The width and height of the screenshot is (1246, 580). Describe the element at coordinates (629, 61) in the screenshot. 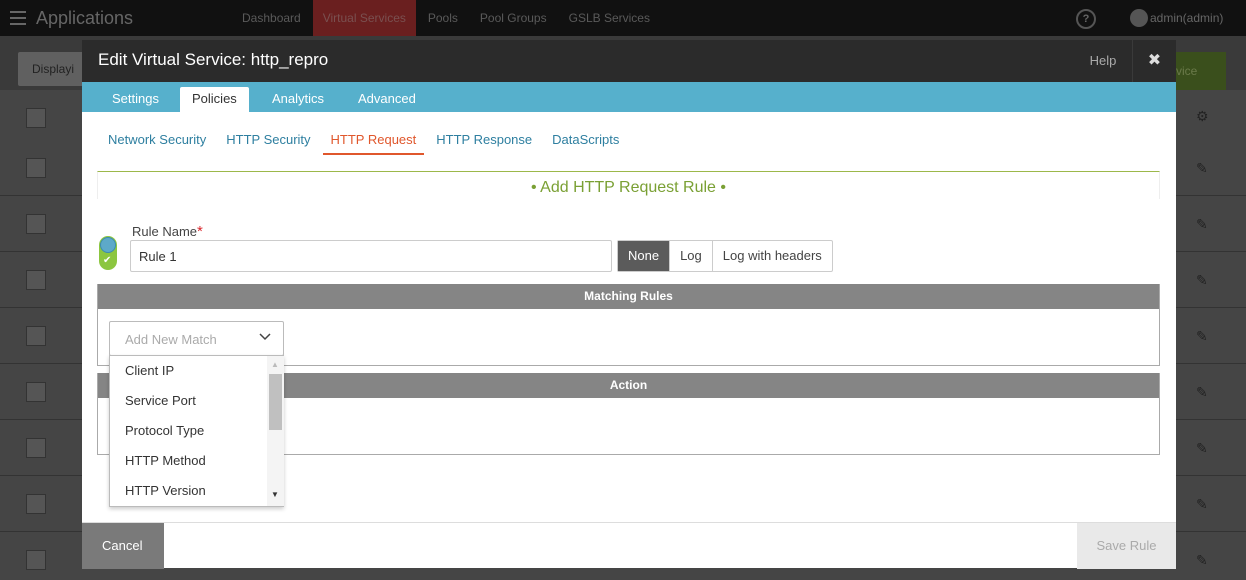

I see `modal-header: Edit Virtual Service: http_repro Help ✖` at that location.